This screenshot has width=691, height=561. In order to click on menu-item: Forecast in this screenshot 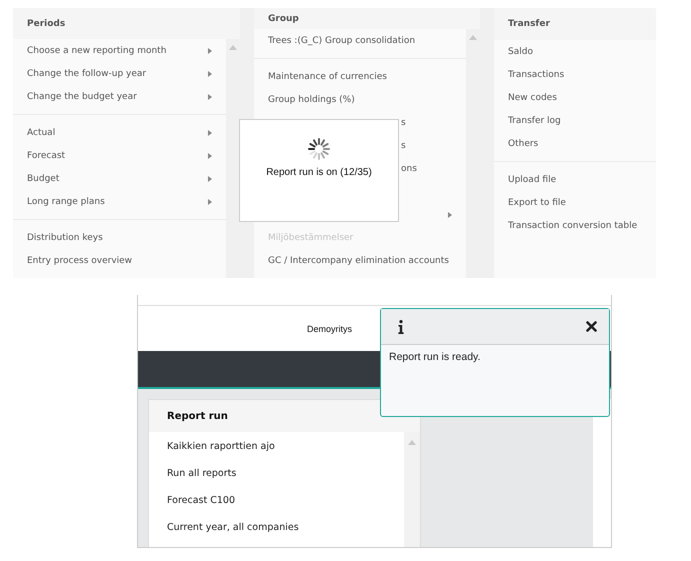, I will do `click(119, 155)`.